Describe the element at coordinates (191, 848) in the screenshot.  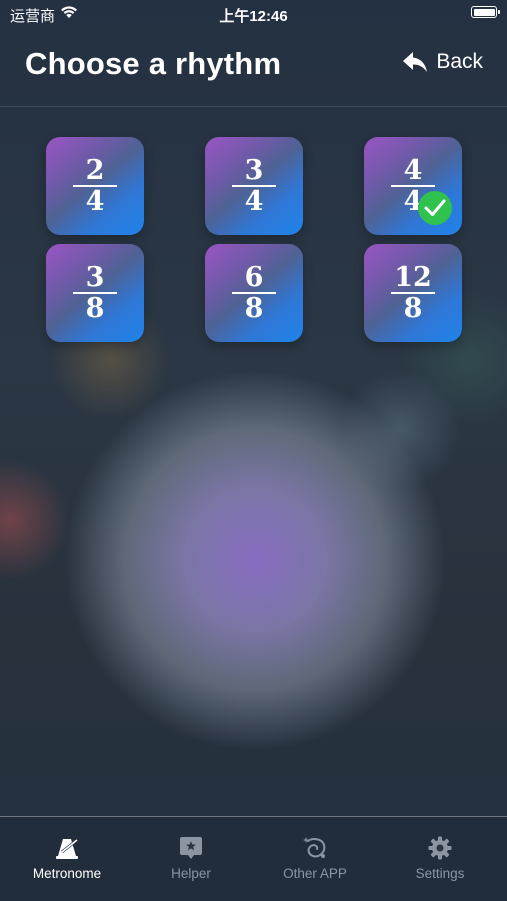
I see `helper-icon` at that location.